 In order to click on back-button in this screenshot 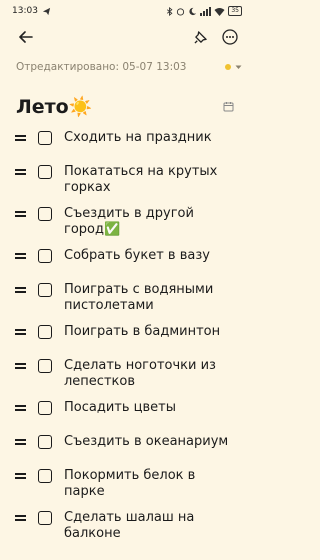, I will do `click(26, 37)`.